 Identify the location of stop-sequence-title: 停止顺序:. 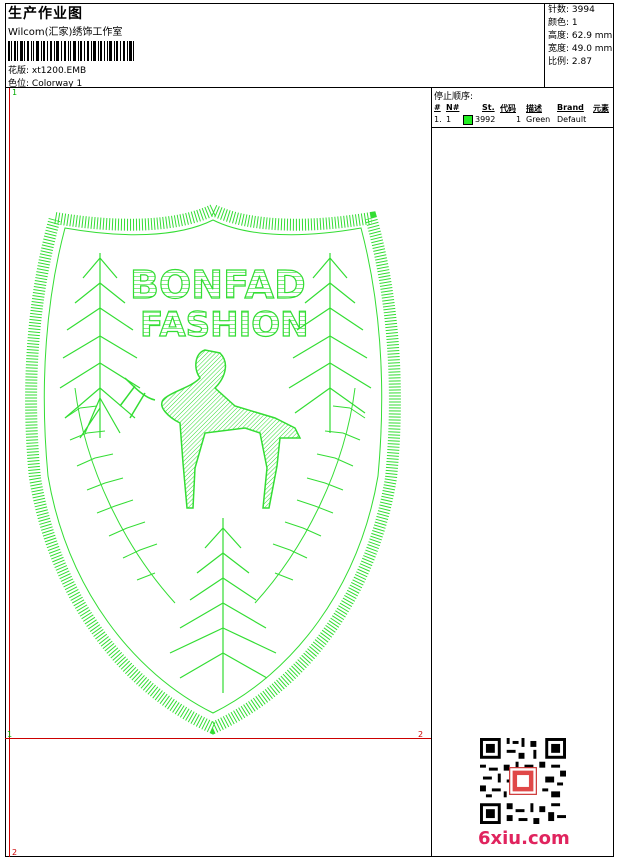
(454, 97).